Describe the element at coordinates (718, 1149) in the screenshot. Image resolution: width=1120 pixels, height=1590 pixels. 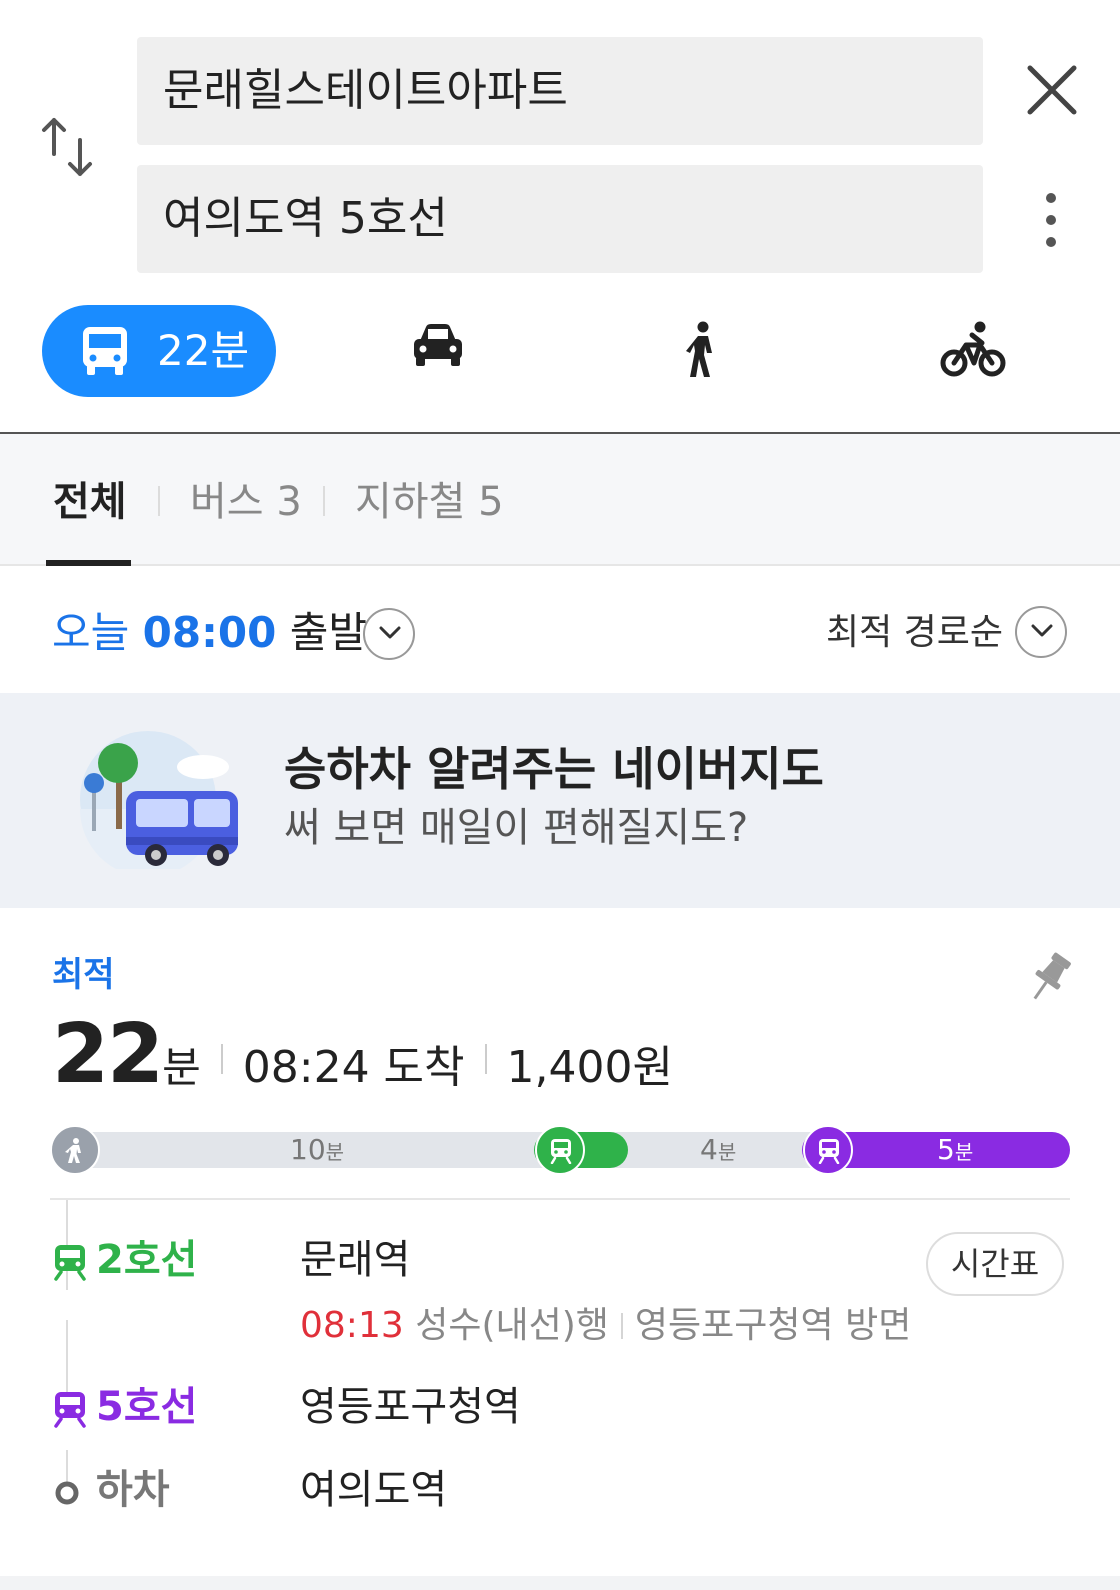
I see `timeline-transfer-label: 4분` at that location.